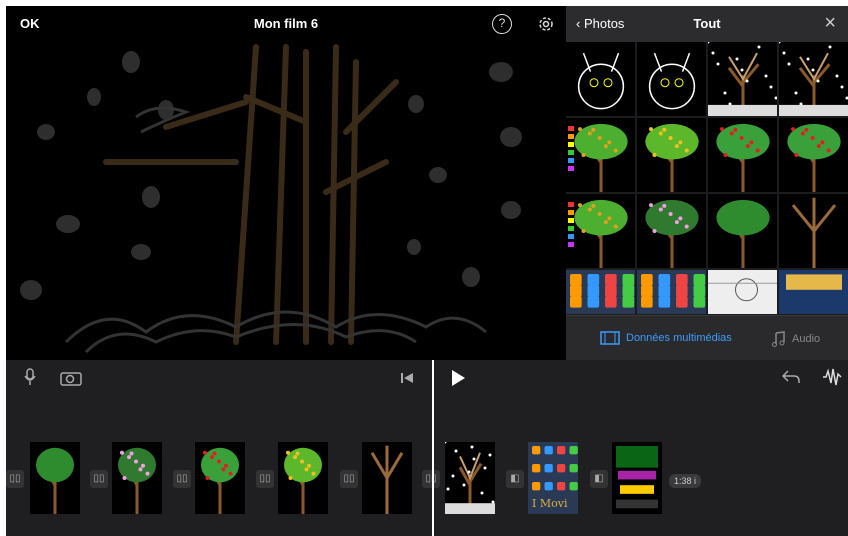 Image resolution: width=848 pixels, height=536 pixels. Describe the element at coordinates (502, 24) in the screenshot. I see `help-button: ?` at that location.